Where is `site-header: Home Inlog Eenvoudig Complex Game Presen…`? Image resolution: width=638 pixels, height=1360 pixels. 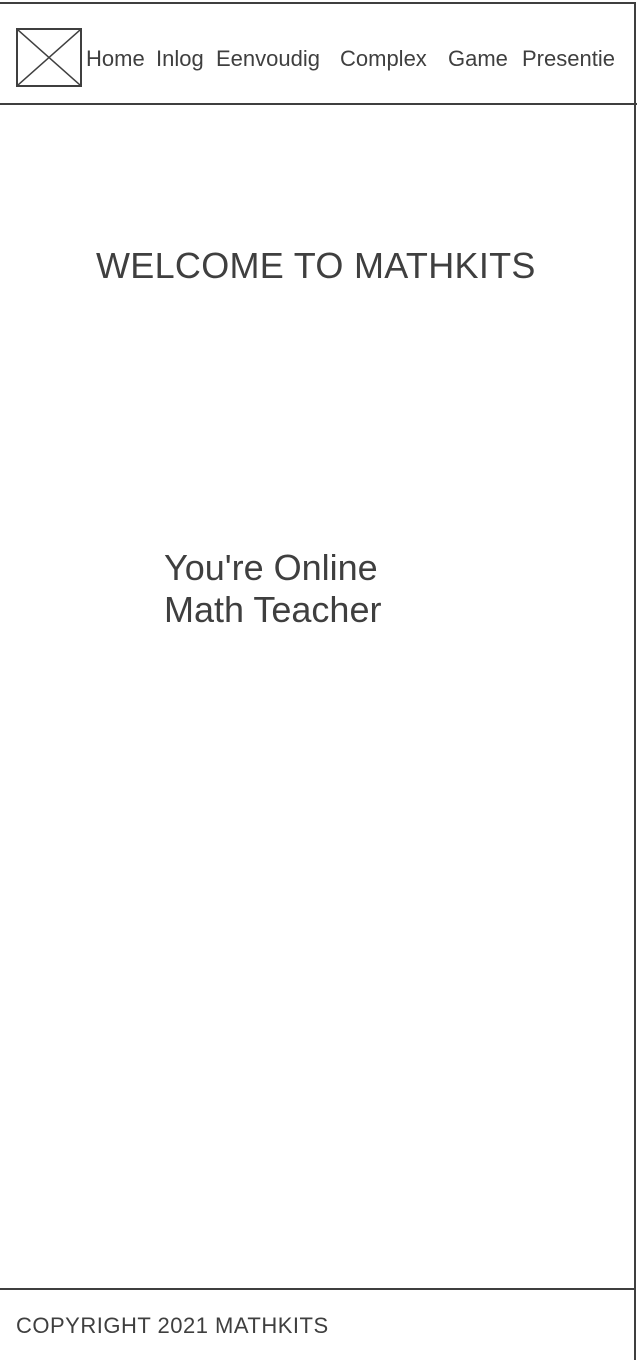
site-header: Home Inlog Eenvoudig Complex Game Presen… is located at coordinates (318, 53).